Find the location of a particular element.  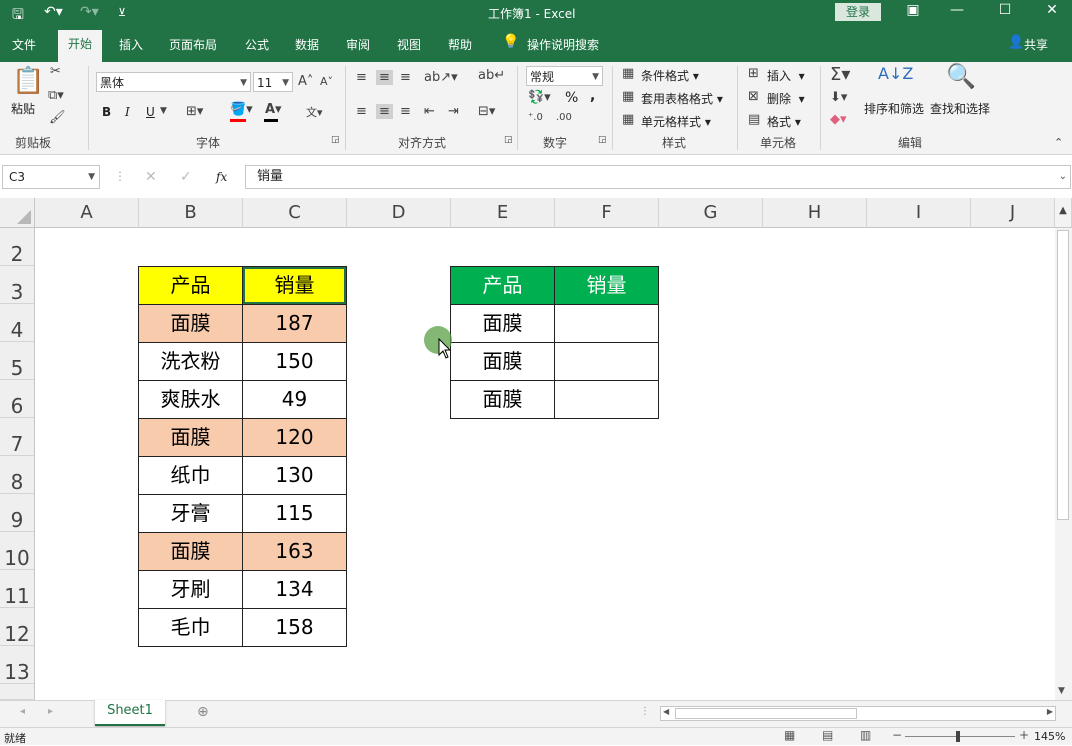

column-header-e: E is located at coordinates (503, 213).